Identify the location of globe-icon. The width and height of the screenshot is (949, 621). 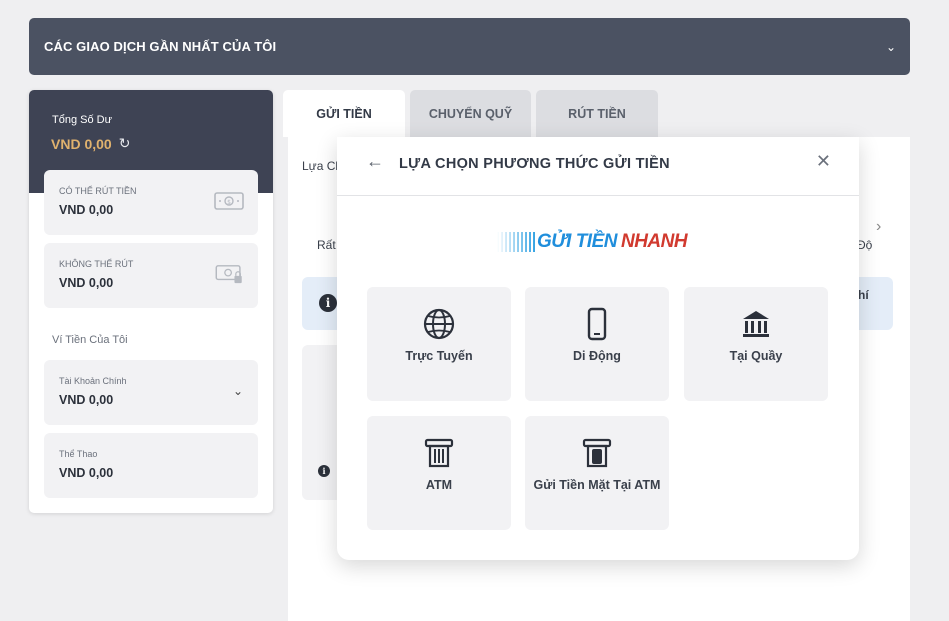
(439, 324).